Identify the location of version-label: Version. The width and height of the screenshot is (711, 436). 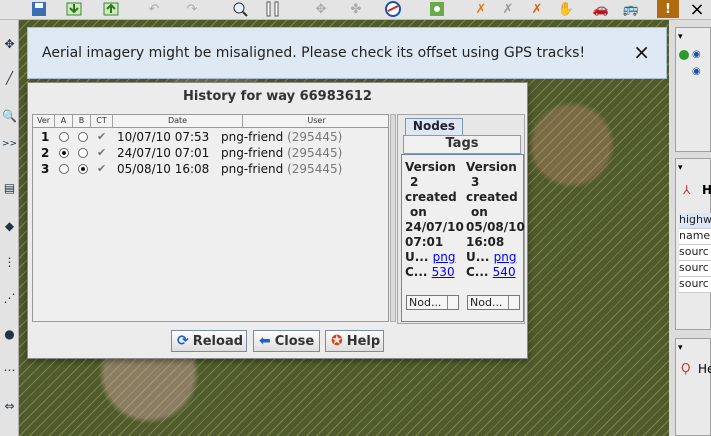
(430, 167).